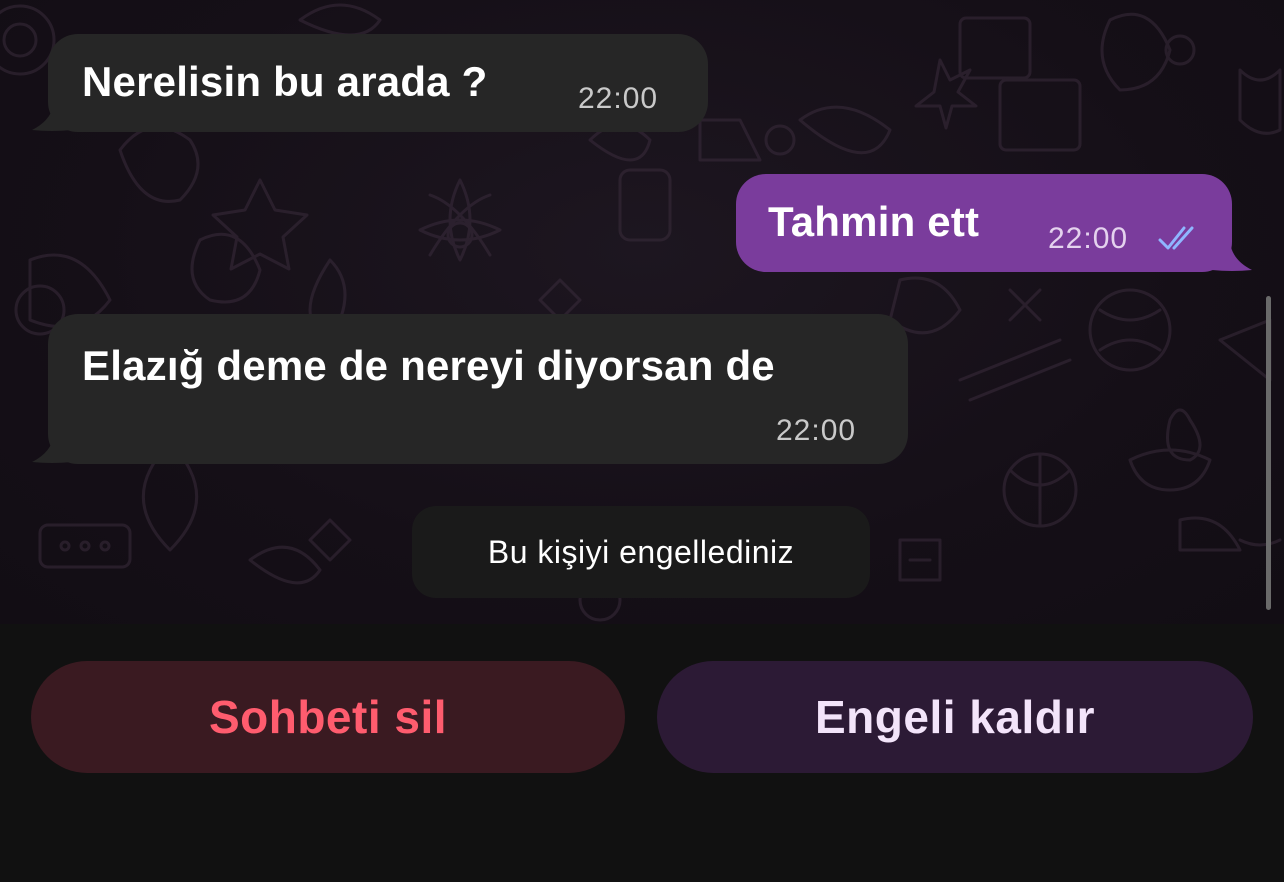 This screenshot has width=1284, height=882. What do you see at coordinates (874, 221) in the screenshot?
I see `message-text: Tahmin ett` at bounding box center [874, 221].